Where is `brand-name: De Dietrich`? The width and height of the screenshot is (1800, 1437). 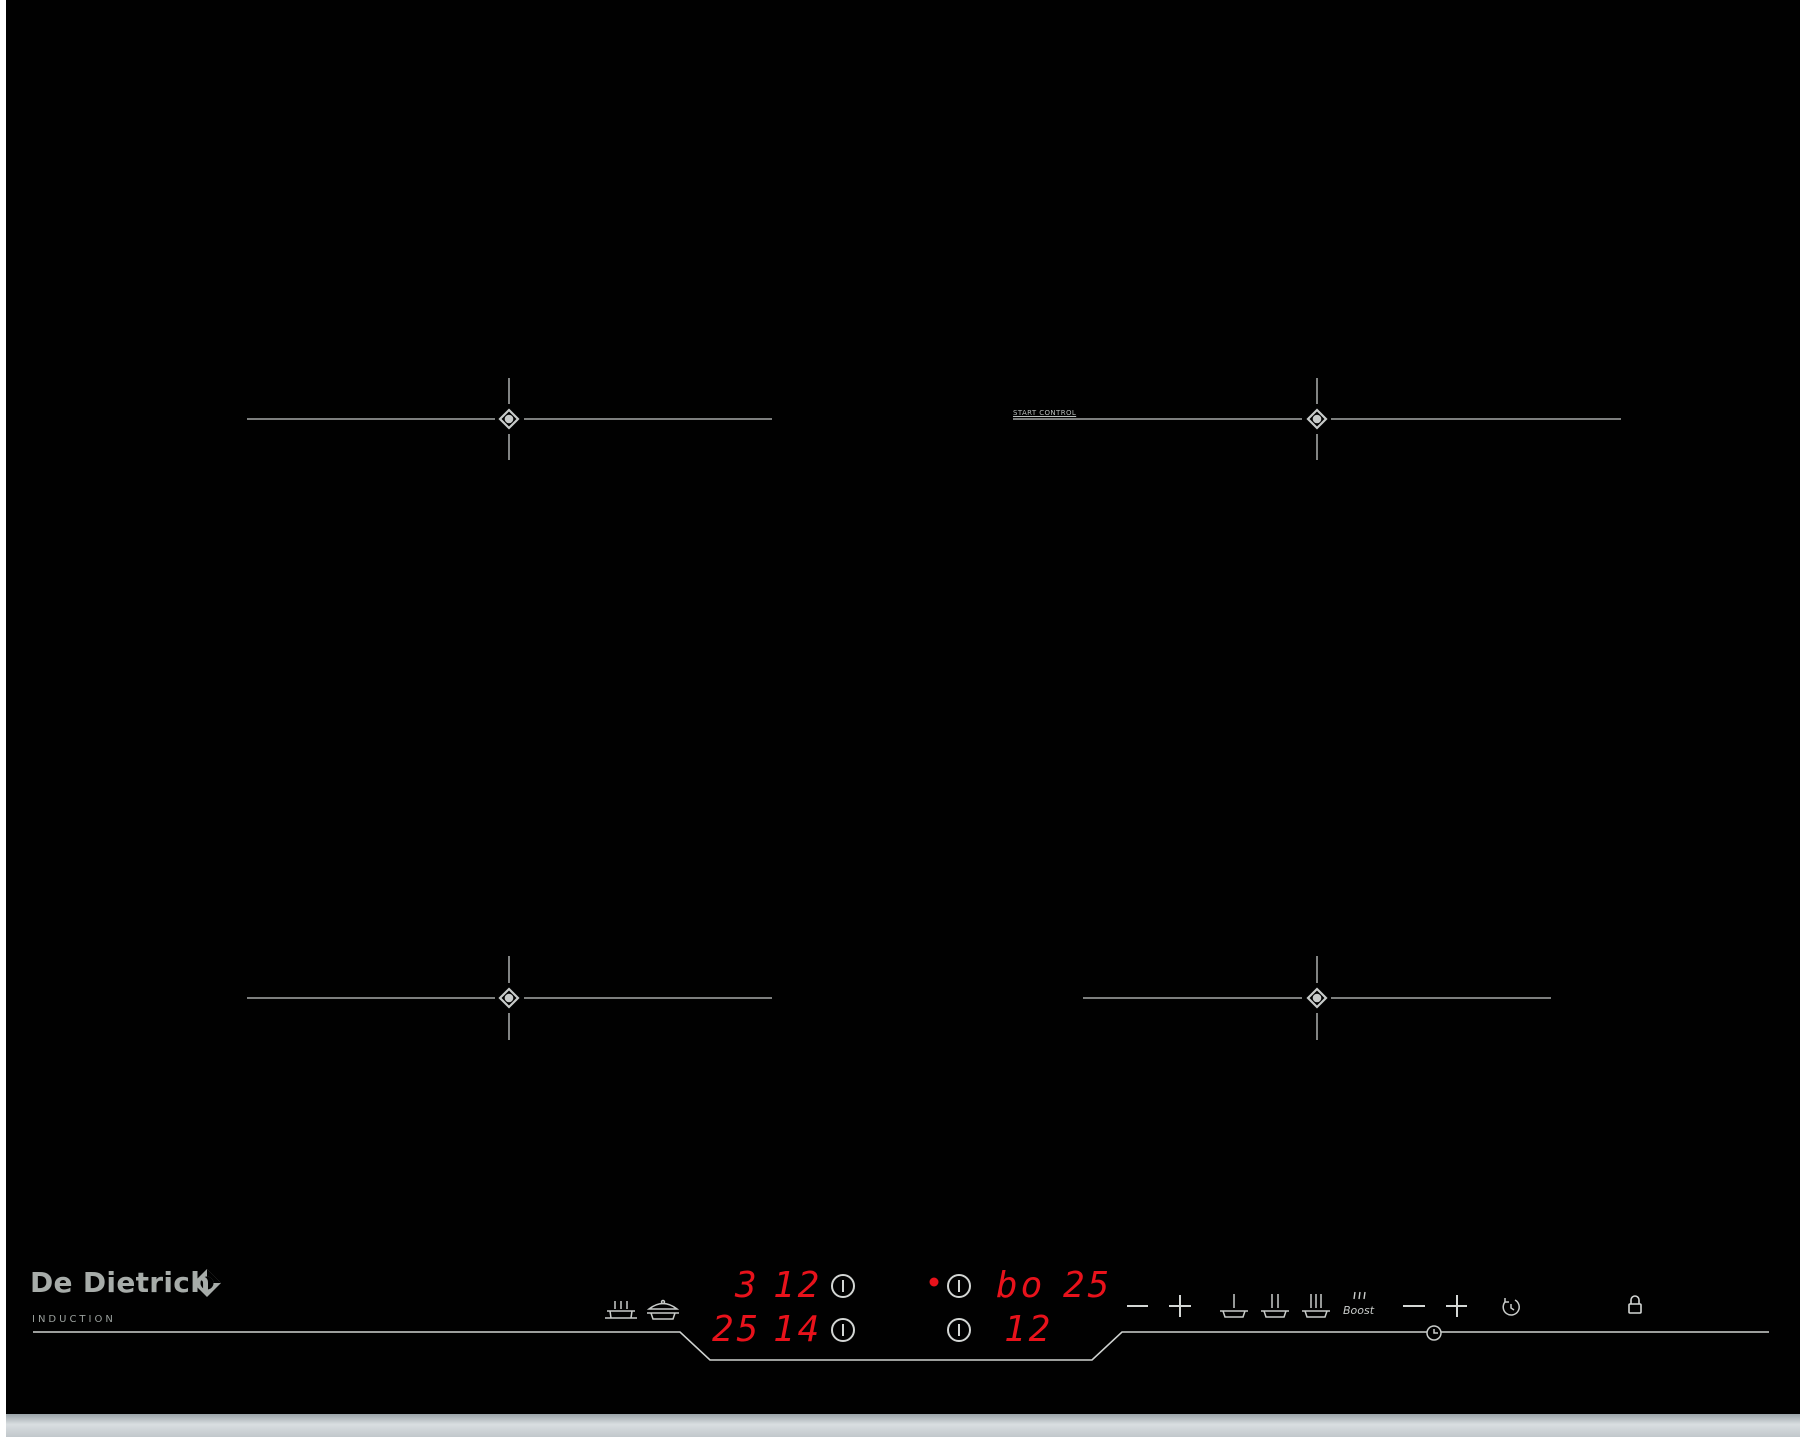
brand-name: De Dietrich is located at coordinates (120, 1282).